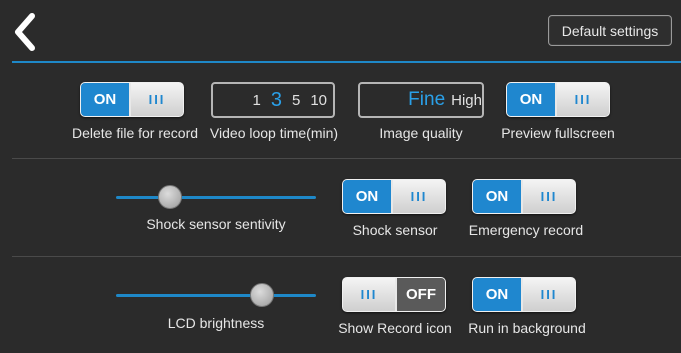 The image size is (681, 353). I want to click on toggle-state: OFF, so click(420, 294).